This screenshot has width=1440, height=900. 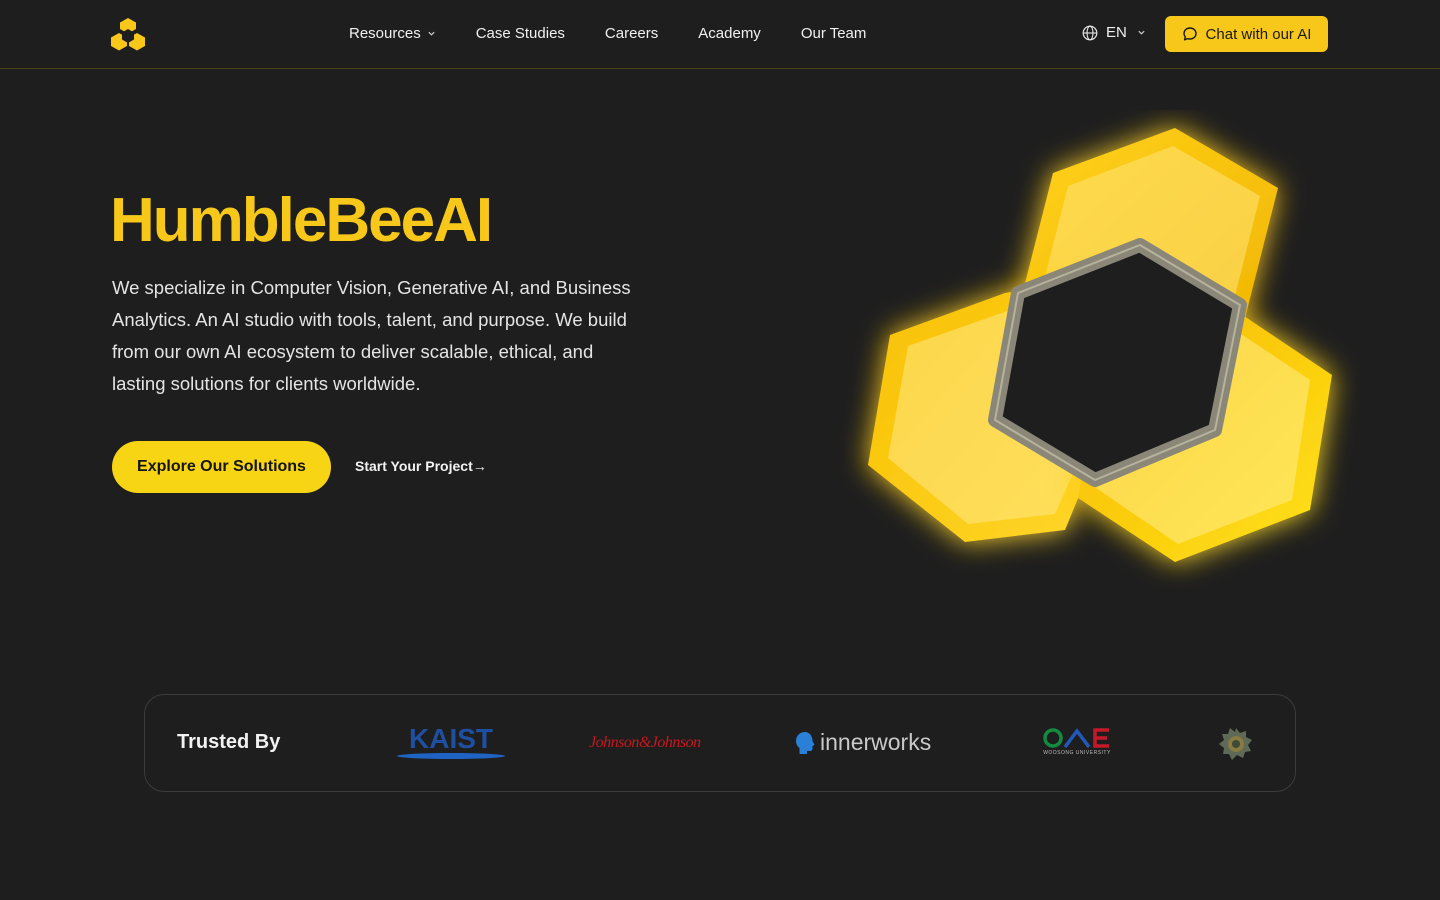 I want to click on explore-solutions-button: Explore Our Solutions, so click(x=221, y=467).